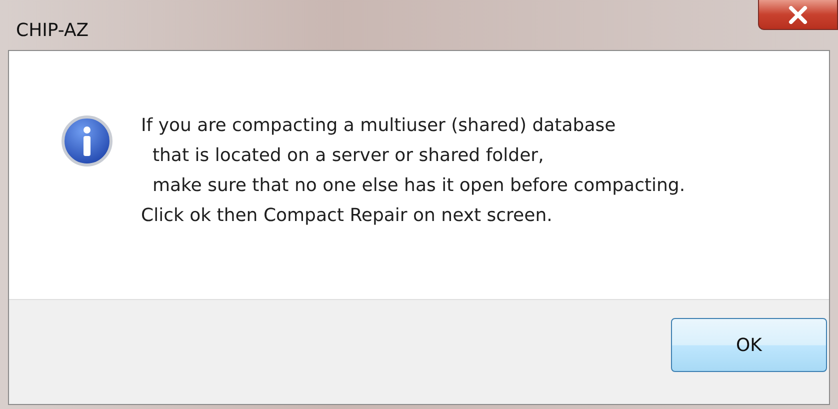 The width and height of the screenshot is (838, 409). Describe the element at coordinates (87, 141) in the screenshot. I see `information-icon` at that location.